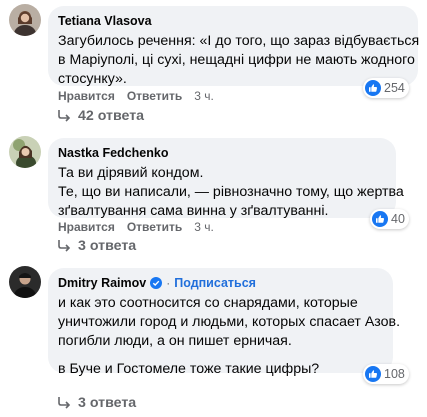  Describe the element at coordinates (92, 79) in the screenshot. I see `comment-line: стосунку».` at that location.